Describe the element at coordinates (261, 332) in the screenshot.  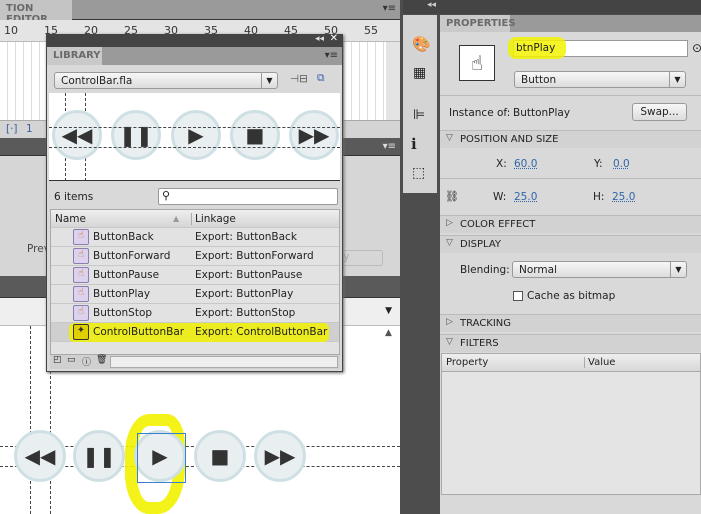
I see `item-linkage: Export: ControlButtonBar` at that location.